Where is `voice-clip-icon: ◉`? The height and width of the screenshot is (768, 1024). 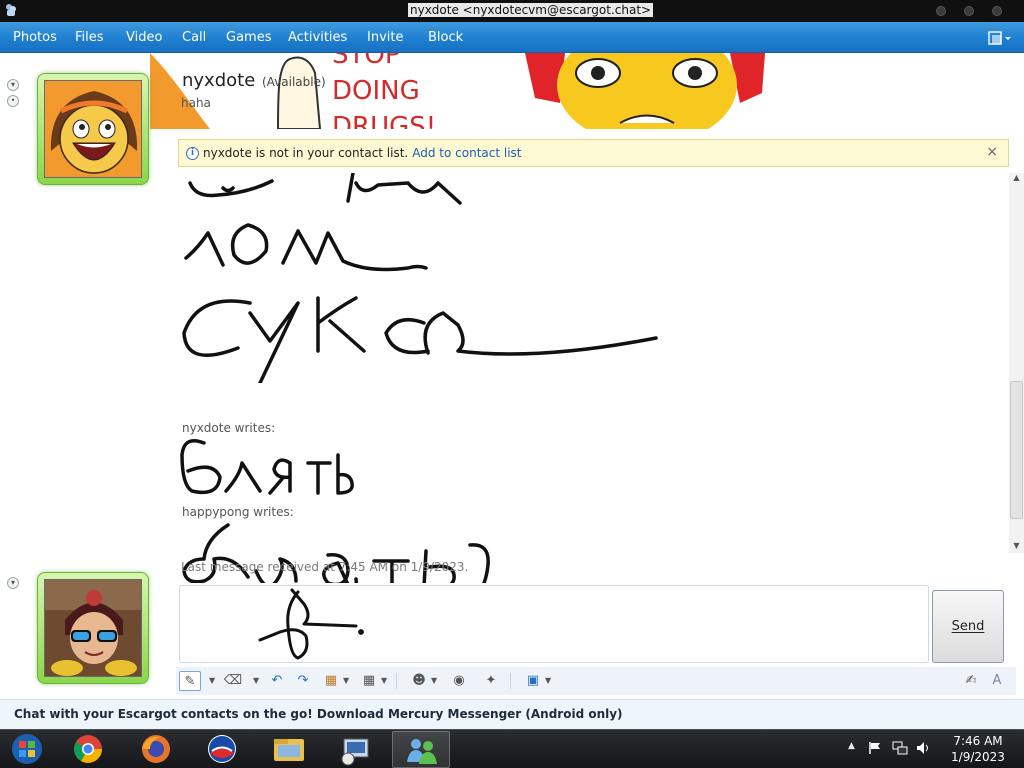
voice-clip-icon: ◉ is located at coordinates (459, 681).